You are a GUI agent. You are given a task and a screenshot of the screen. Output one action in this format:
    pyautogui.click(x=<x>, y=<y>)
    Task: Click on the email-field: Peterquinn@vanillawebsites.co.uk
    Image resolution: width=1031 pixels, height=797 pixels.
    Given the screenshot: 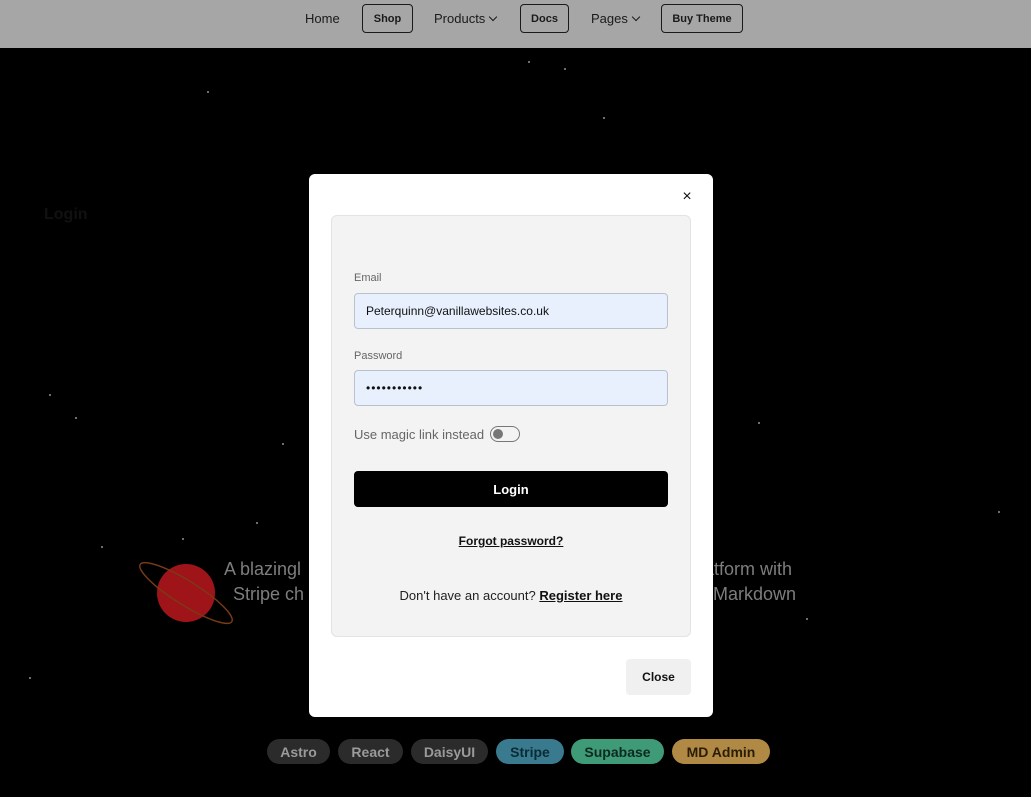 What is the action you would take?
    pyautogui.click(x=511, y=311)
    